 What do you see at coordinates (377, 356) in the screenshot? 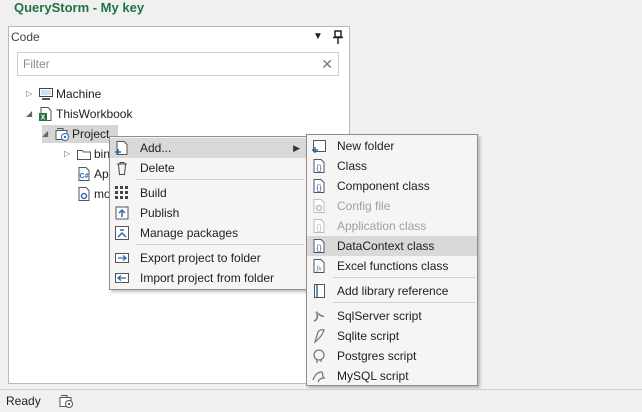
I see `menu-item-label: Postgres script` at bounding box center [377, 356].